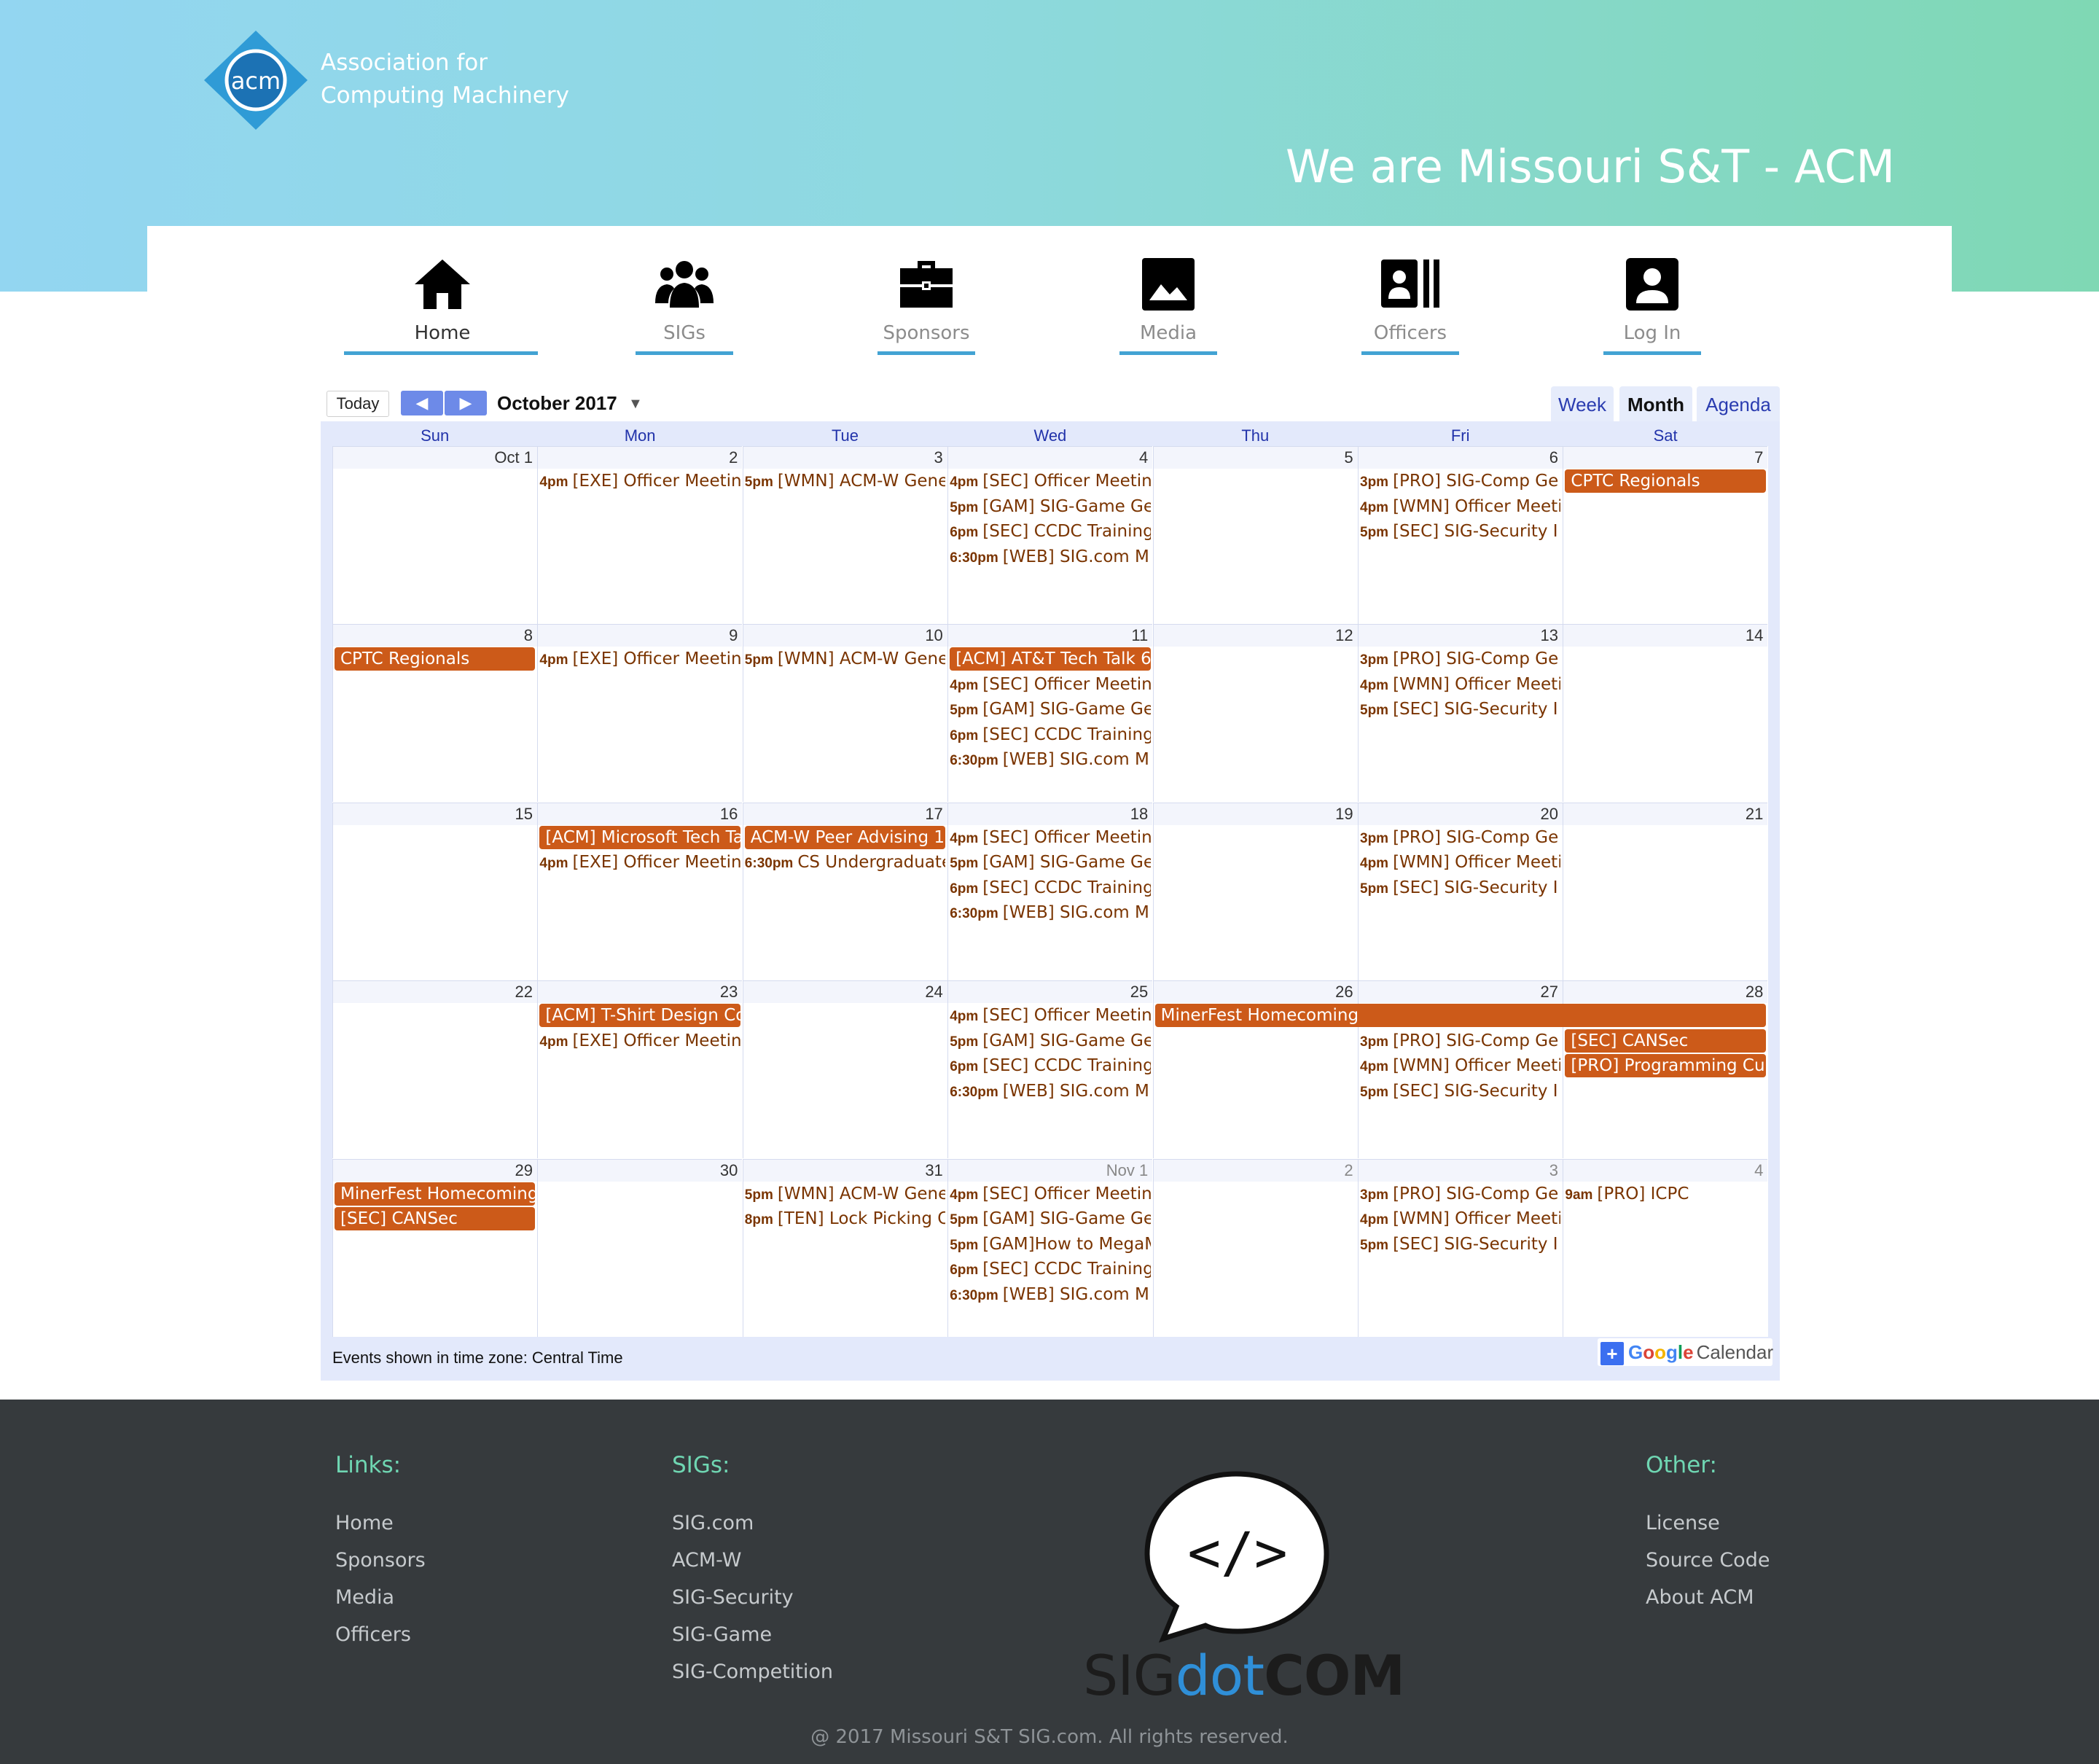 This screenshot has width=2099, height=1764. I want to click on footer-link-sig-competition: SIG-Competition, so click(752, 1671).